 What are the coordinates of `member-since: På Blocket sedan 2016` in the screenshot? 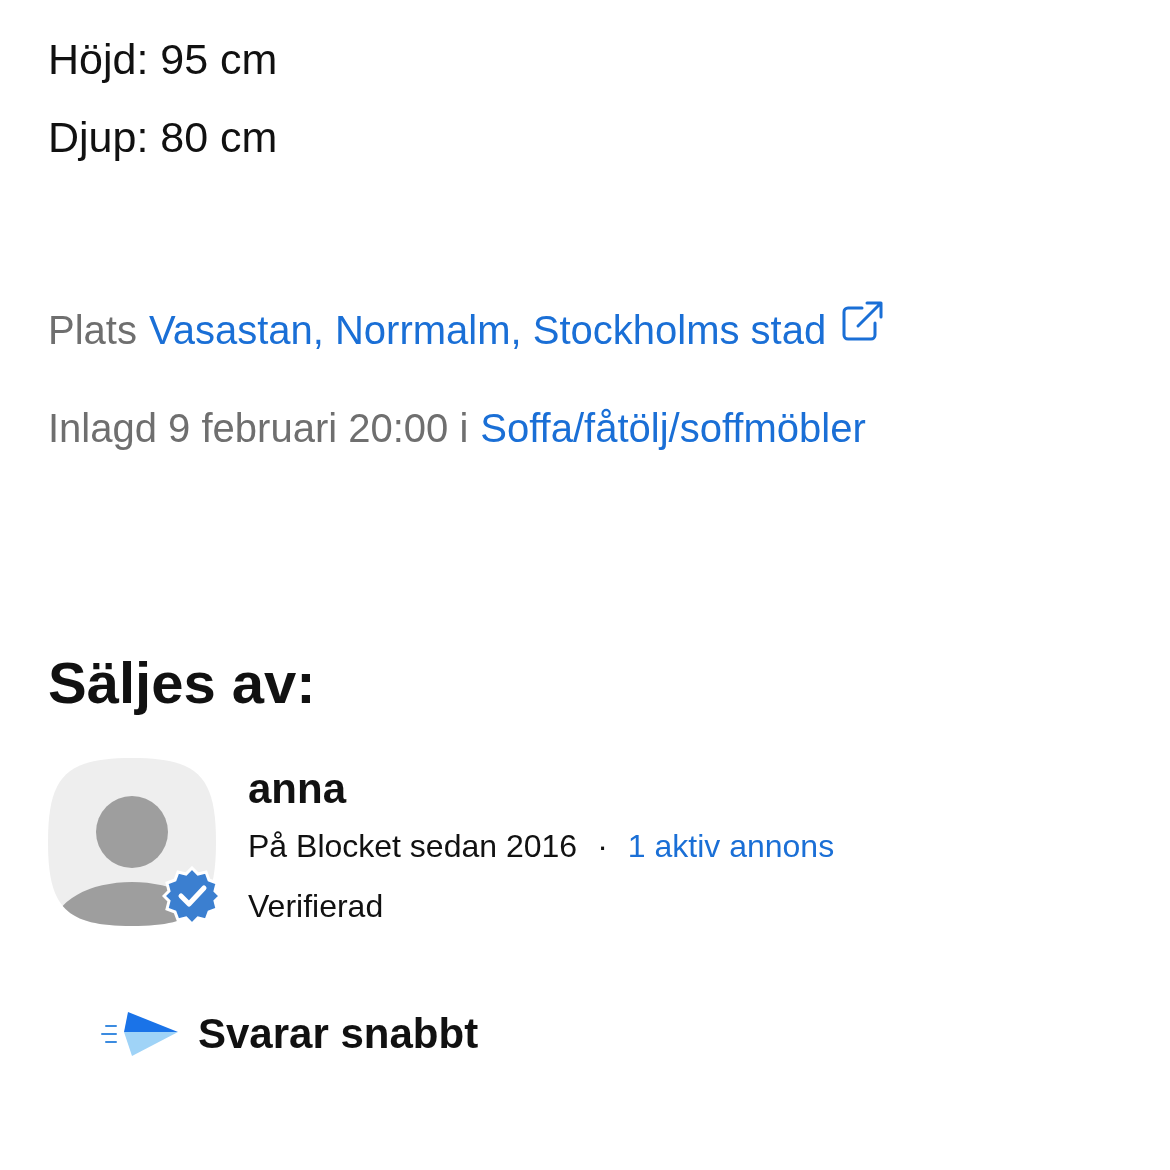 It's located at (413, 846).